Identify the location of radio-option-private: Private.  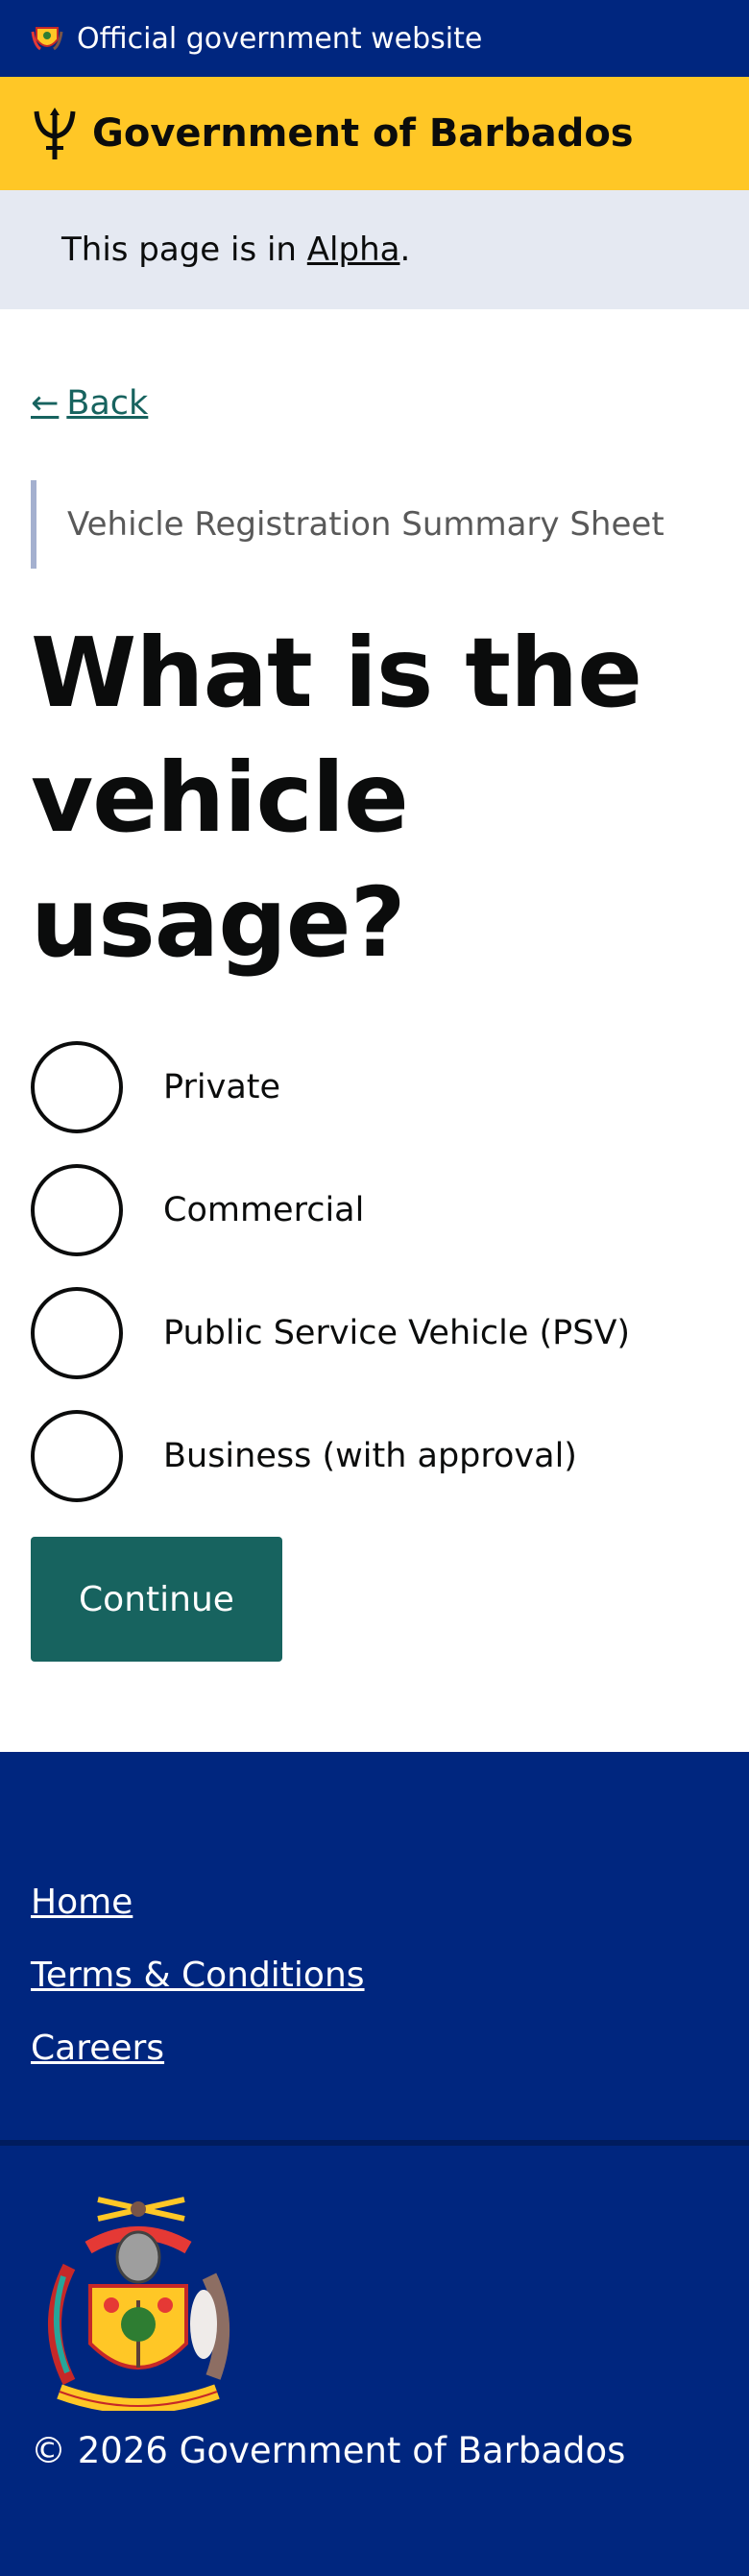
(374, 1087).